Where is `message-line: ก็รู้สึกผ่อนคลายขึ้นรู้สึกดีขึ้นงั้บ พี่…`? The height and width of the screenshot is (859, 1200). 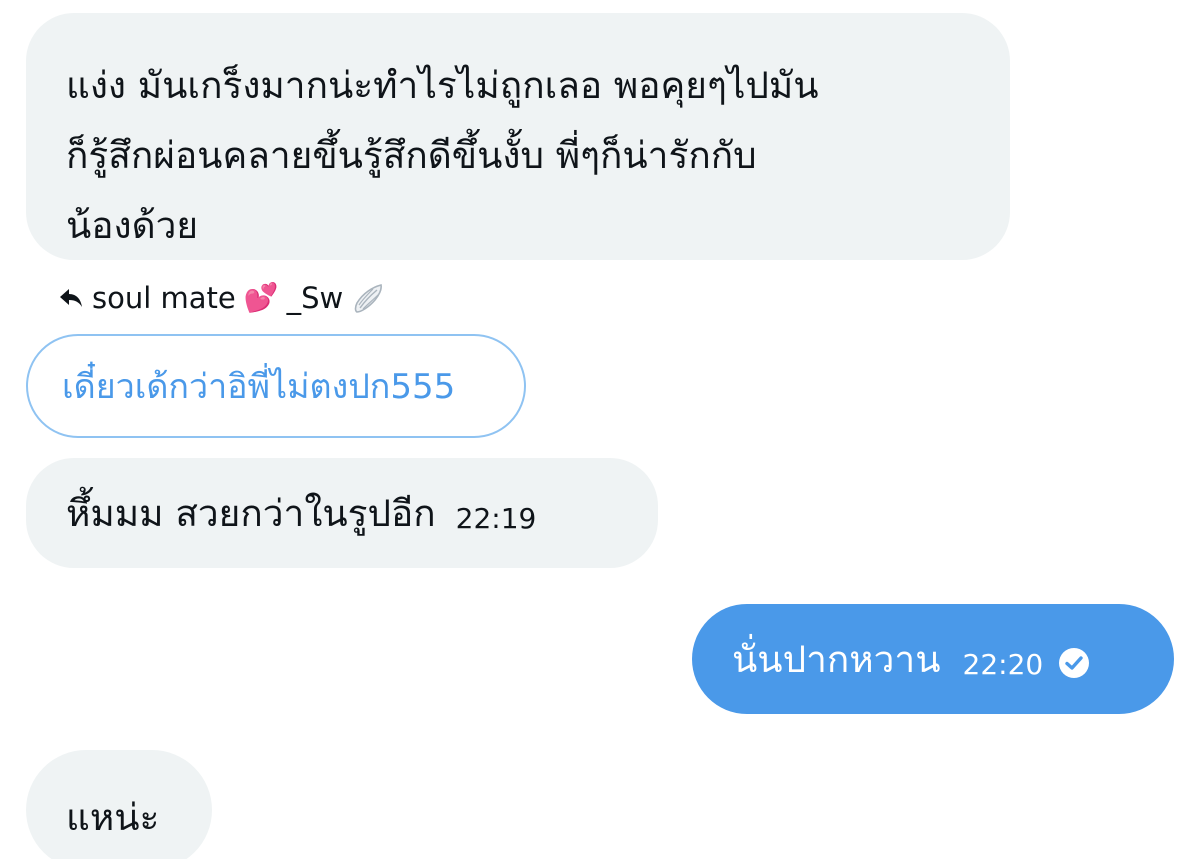
message-line: ก็รู้สึกผ่อนคลายขึ้นรู้สึกดีขึ้นงั้บ พี่… is located at coordinates (411, 155).